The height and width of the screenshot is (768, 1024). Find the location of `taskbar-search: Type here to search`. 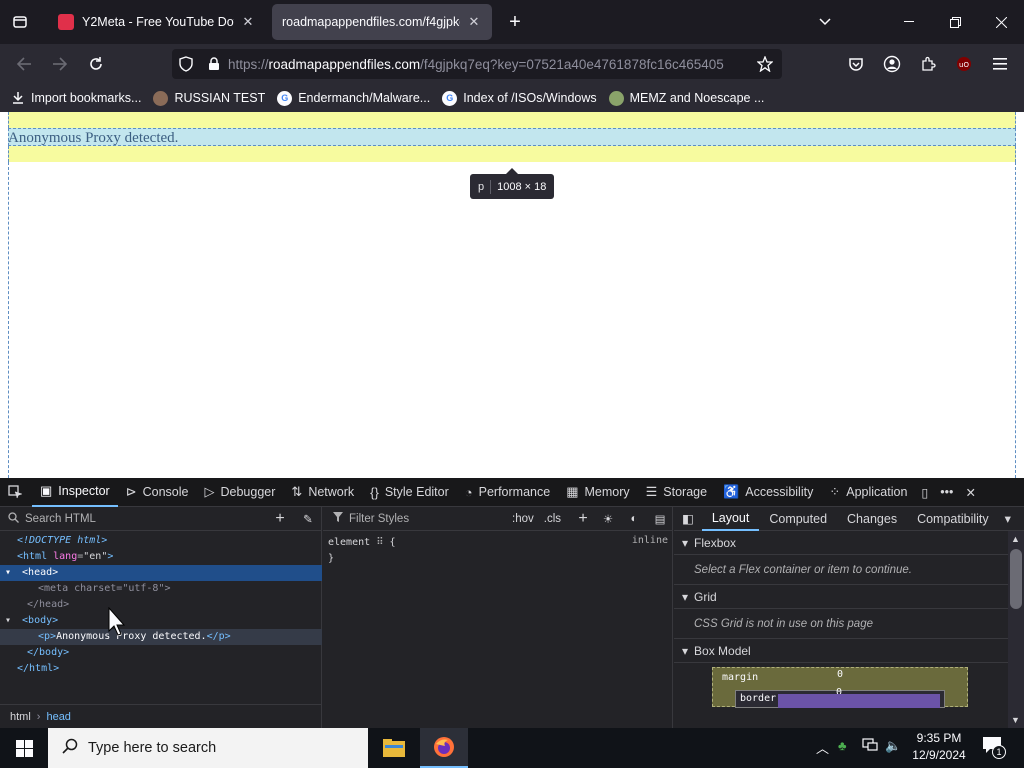

taskbar-search: Type here to search is located at coordinates (208, 748).